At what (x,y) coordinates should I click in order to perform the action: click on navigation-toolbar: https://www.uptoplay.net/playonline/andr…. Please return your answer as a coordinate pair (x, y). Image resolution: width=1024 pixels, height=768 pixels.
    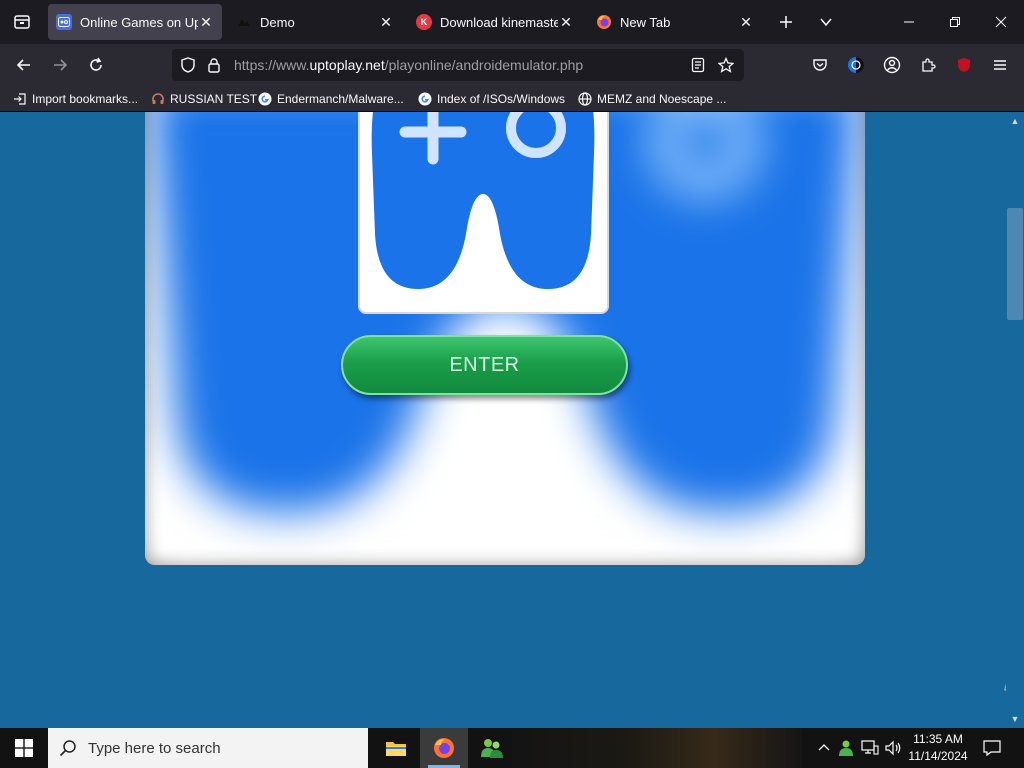
    Looking at the image, I should click on (512, 75).